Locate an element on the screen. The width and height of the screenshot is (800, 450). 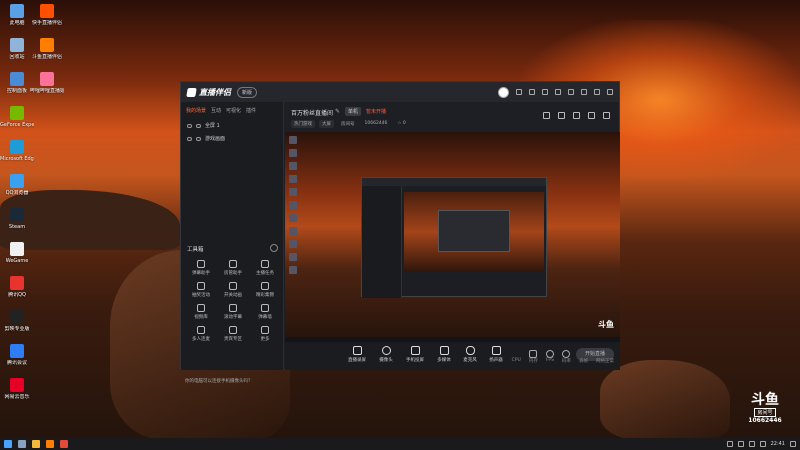
notification-icon is located at coordinates (793, 444).